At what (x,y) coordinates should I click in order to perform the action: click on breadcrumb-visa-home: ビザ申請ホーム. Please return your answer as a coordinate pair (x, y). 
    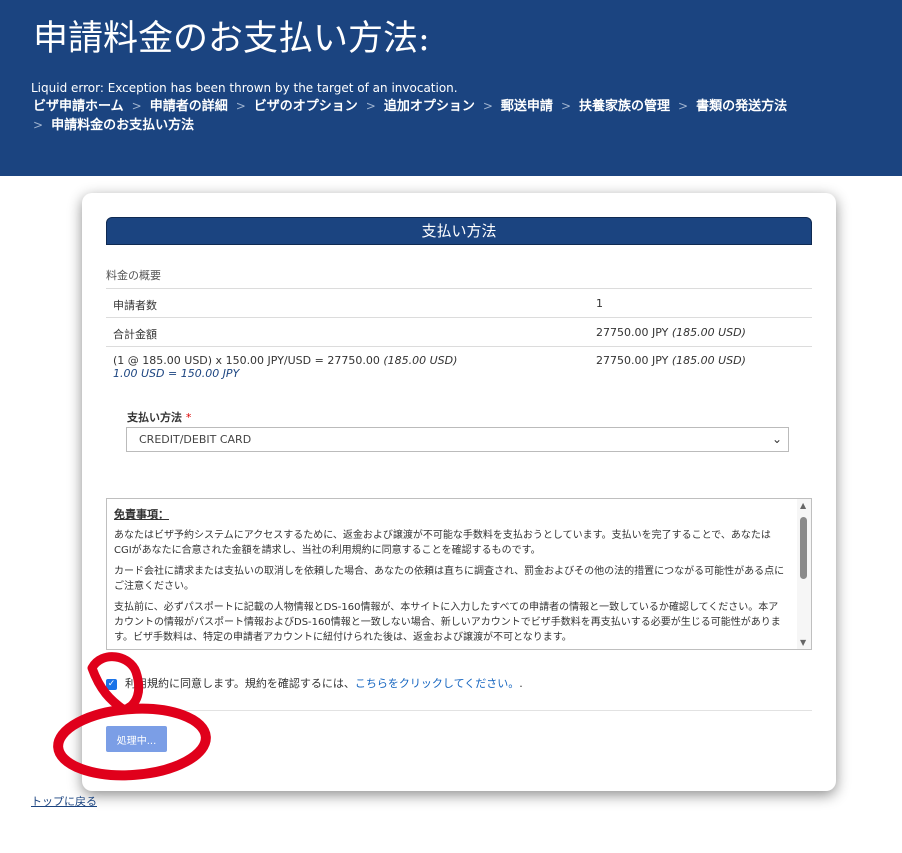
    Looking at the image, I should click on (78, 106).